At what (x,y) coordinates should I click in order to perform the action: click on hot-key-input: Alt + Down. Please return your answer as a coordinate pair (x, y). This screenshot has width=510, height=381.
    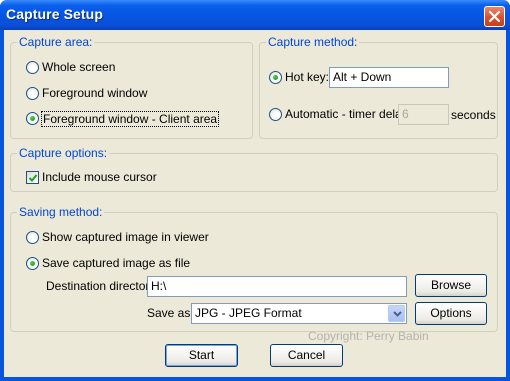
    Looking at the image, I should click on (389, 77).